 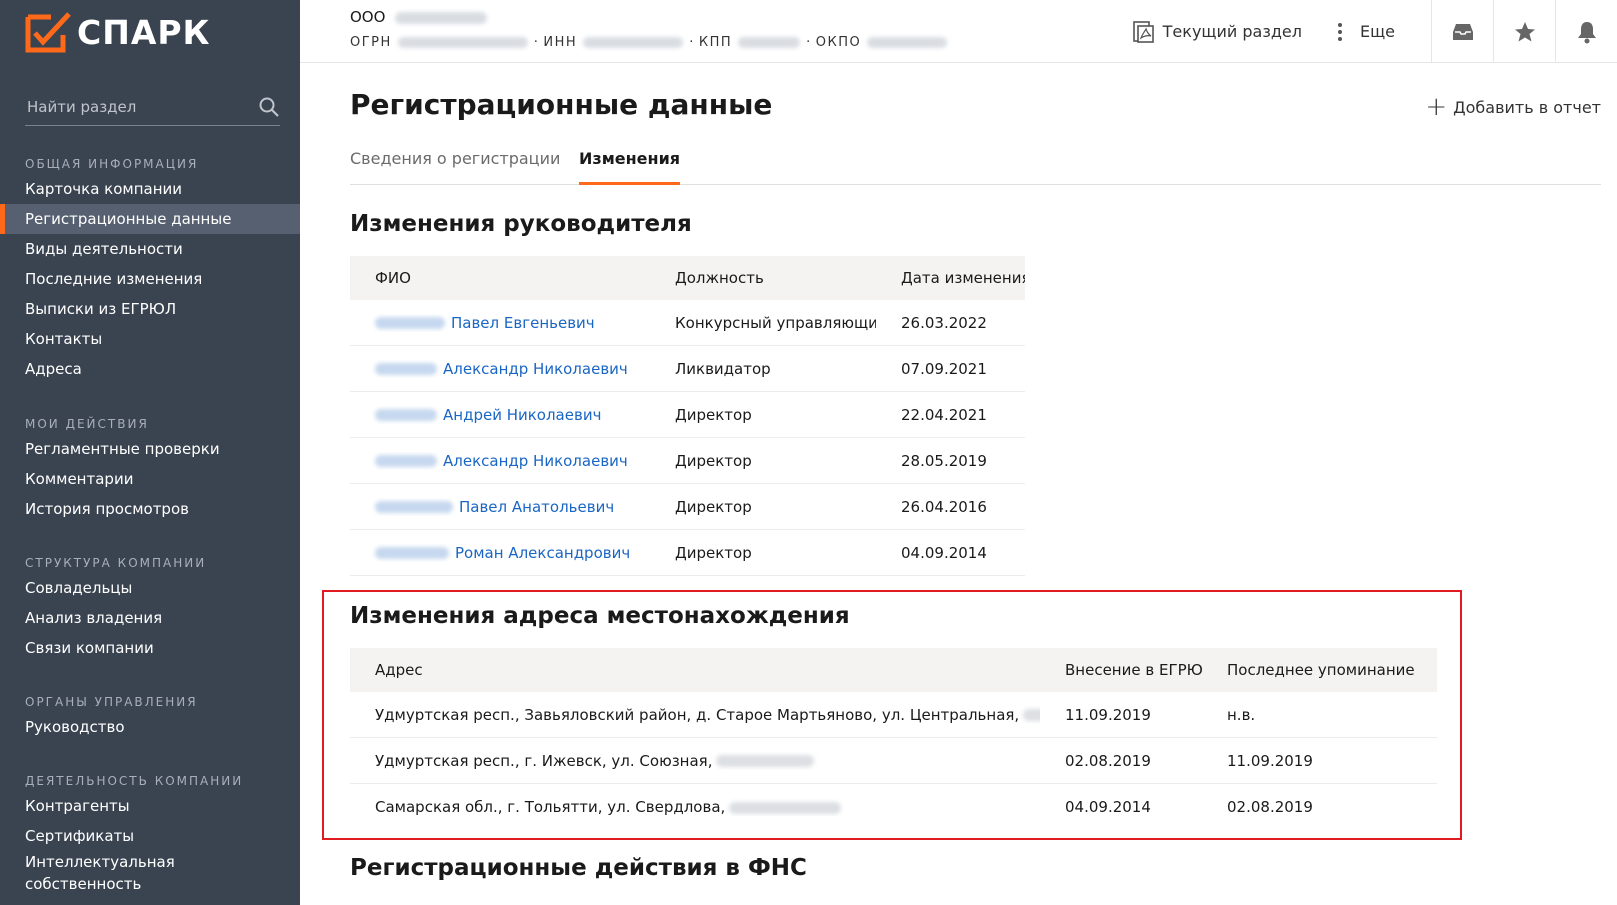 I want to click on fns-section-title: Регистрационные действия в ФНС, so click(x=578, y=868).